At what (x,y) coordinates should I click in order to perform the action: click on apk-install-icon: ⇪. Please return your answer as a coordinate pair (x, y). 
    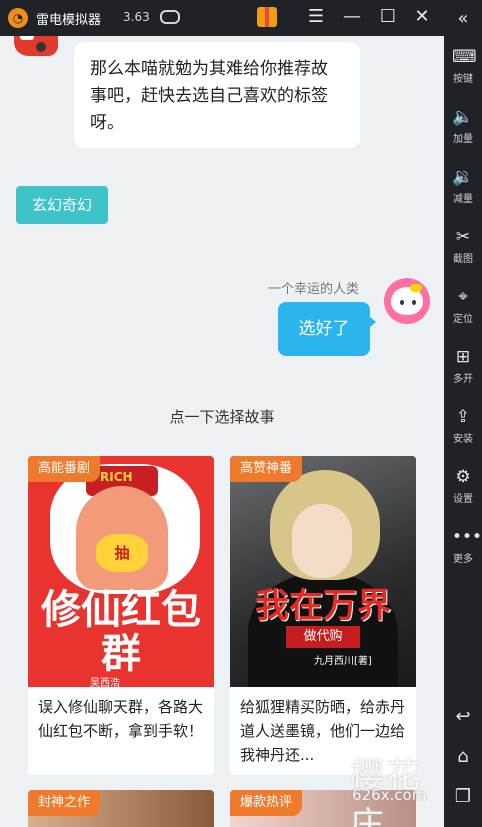
    Looking at the image, I should click on (463, 417).